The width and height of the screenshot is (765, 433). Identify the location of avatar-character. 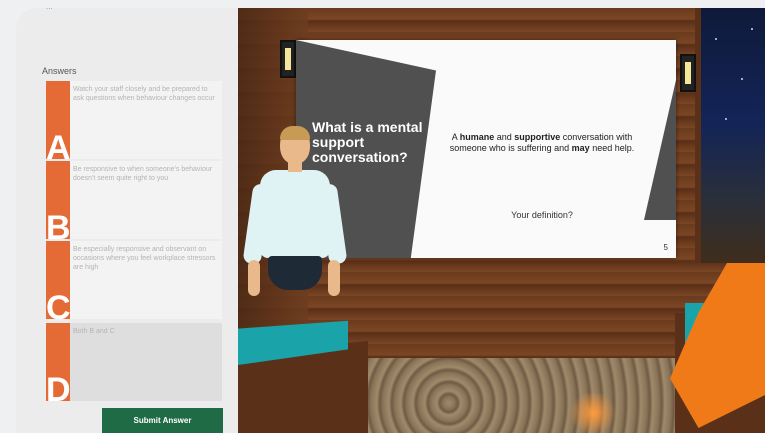
(295, 216).